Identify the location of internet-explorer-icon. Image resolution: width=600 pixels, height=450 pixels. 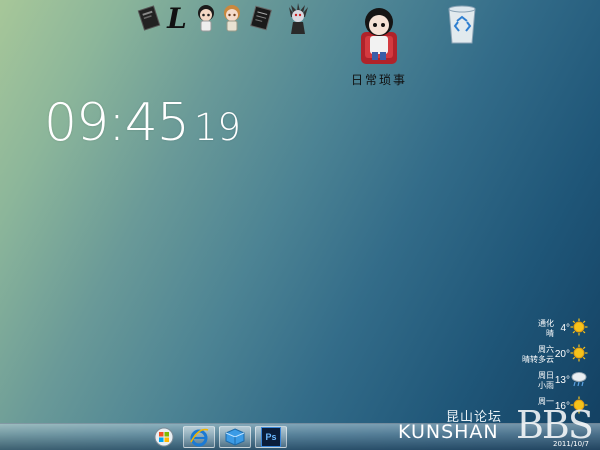
(199, 437).